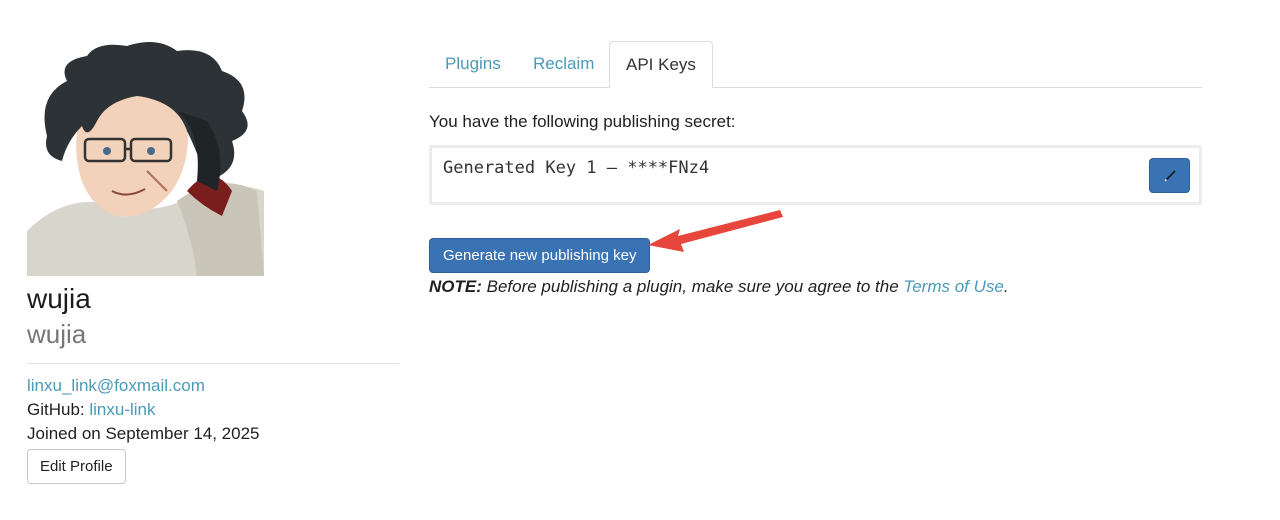 The image size is (1280, 520). What do you see at coordinates (213, 386) in the screenshot?
I see `profile-email-line: linxu_link@foxmail.com` at bounding box center [213, 386].